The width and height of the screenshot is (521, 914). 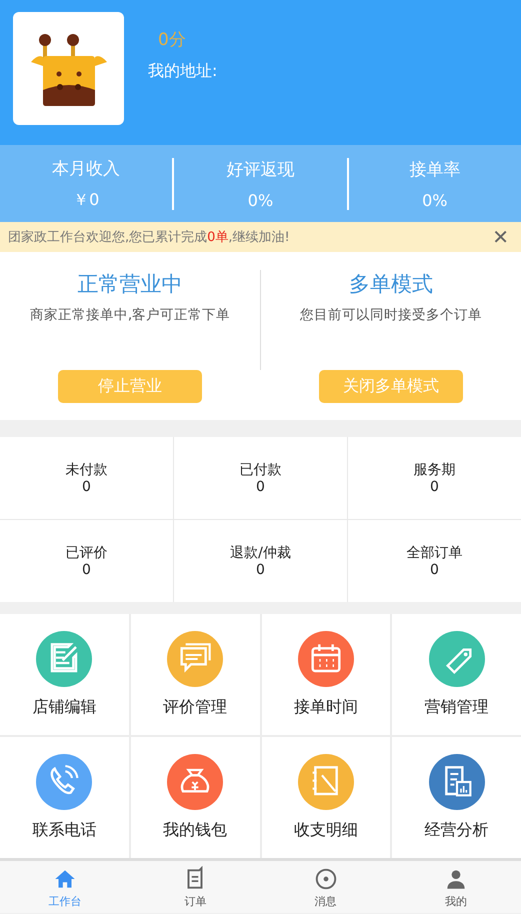 What do you see at coordinates (325, 887) in the screenshot?
I see `tab: 消息` at bounding box center [325, 887].